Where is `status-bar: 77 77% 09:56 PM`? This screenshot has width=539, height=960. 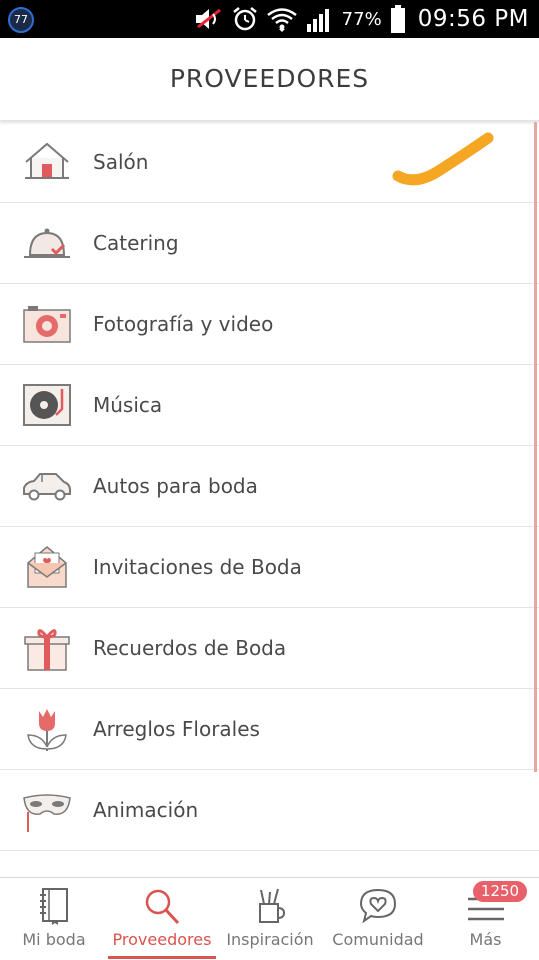 status-bar: 77 77% 09:56 PM is located at coordinates (269, 19).